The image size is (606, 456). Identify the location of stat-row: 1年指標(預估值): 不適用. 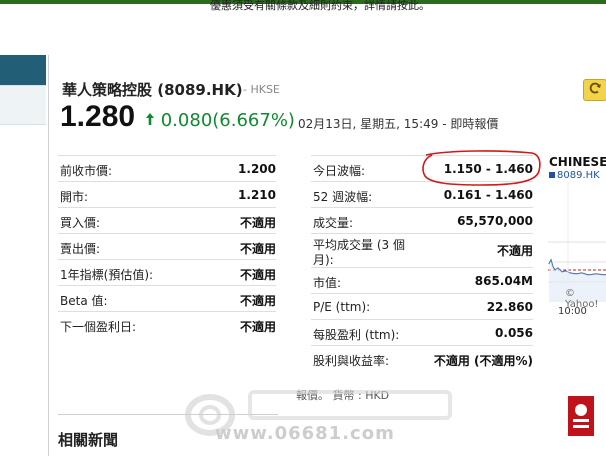
(167, 272).